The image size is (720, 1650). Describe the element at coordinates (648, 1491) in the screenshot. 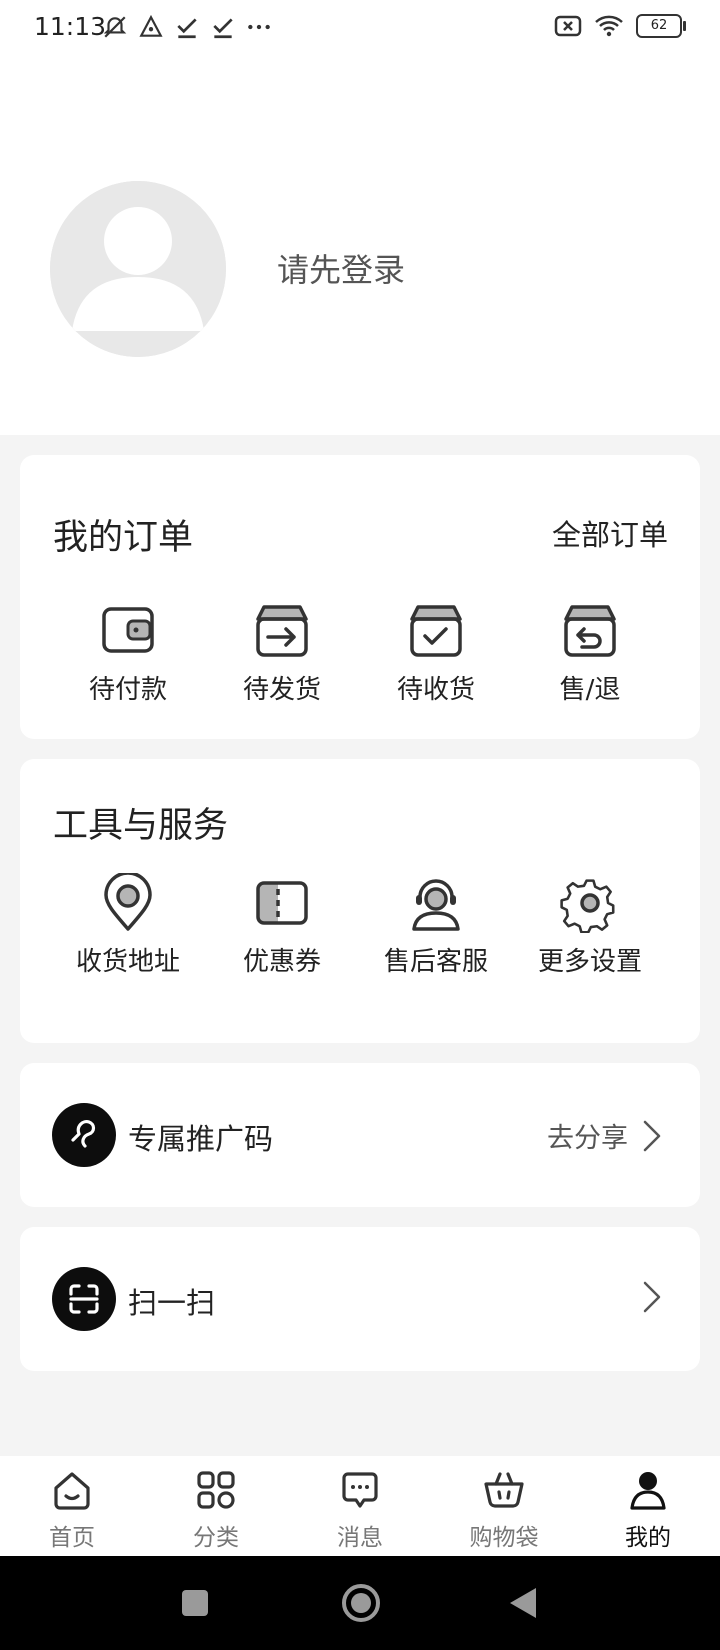

I see `user-icon` at that location.